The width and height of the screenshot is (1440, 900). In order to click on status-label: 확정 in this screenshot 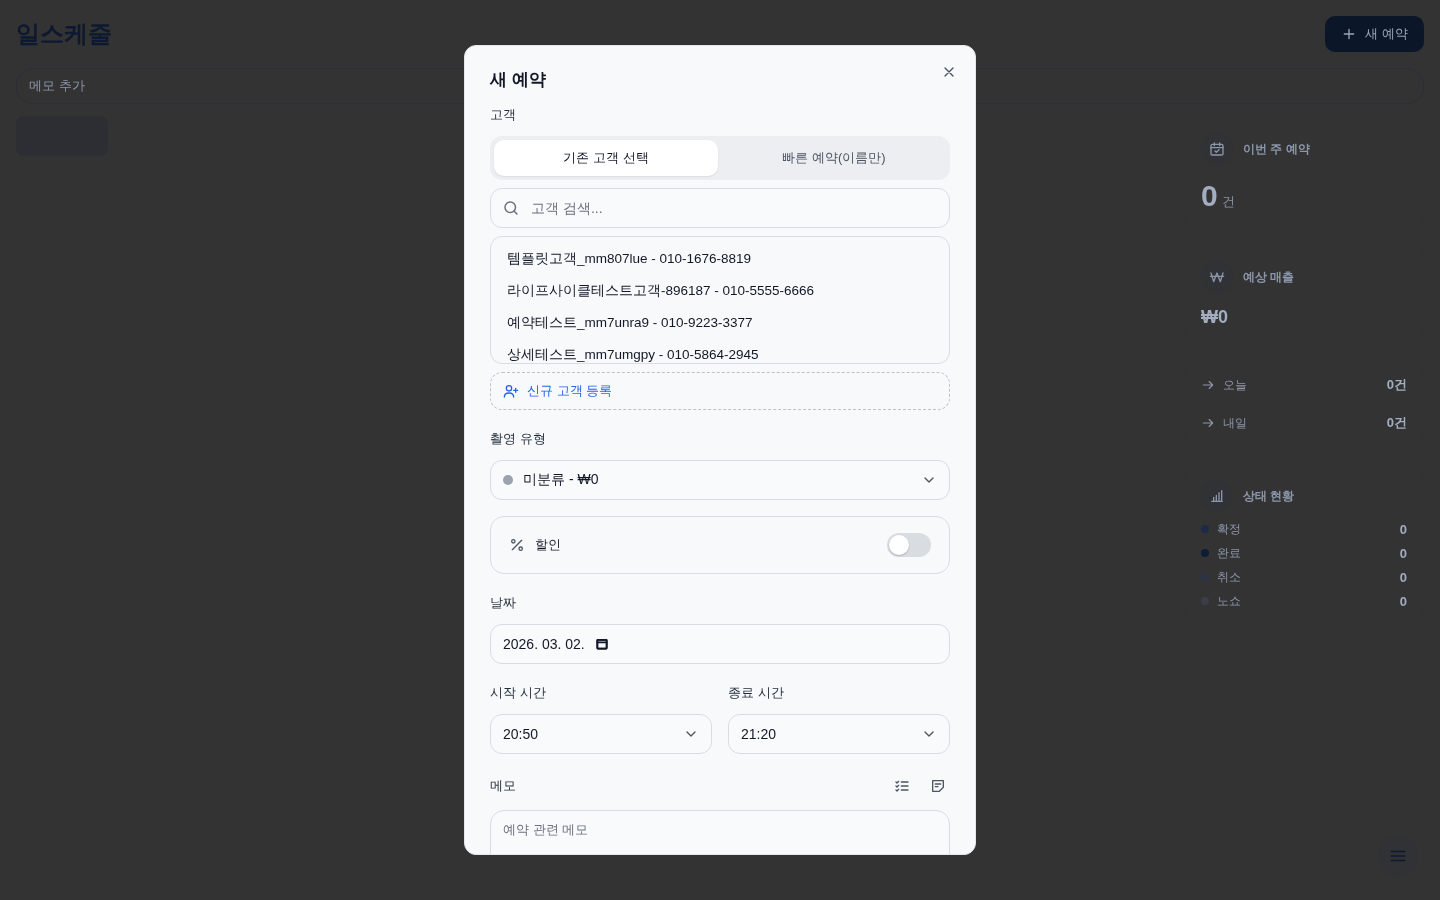, I will do `click(1229, 529)`.